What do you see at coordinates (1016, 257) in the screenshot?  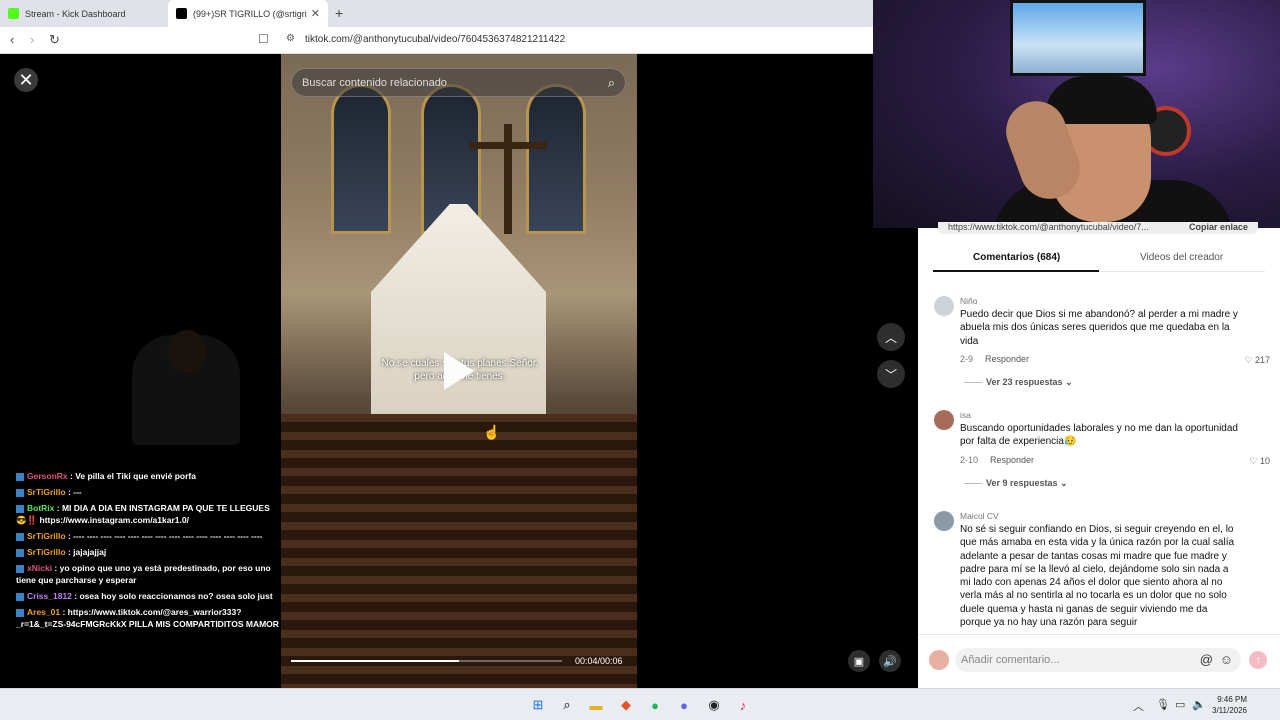 I see `tab-comments: Comentarios (684)` at bounding box center [1016, 257].